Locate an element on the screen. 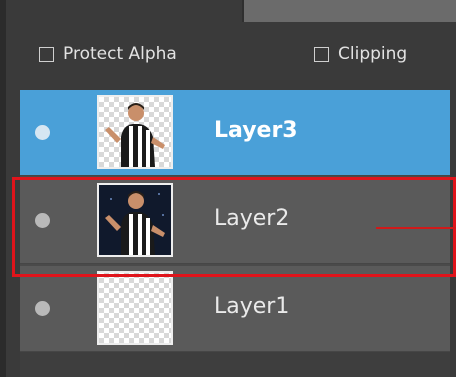 This screenshot has width=456, height=377. tab-inactive is located at coordinates (350, 11).